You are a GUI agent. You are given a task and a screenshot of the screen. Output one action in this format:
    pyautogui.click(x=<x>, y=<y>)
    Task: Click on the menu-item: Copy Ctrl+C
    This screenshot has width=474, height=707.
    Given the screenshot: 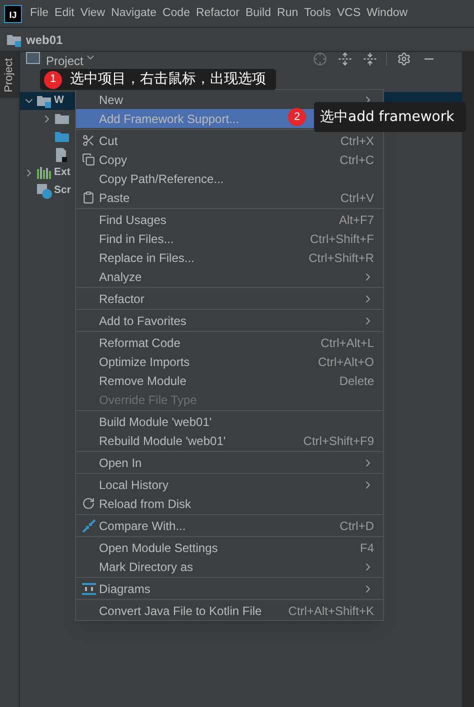 What is the action you would take?
    pyautogui.click(x=229, y=159)
    